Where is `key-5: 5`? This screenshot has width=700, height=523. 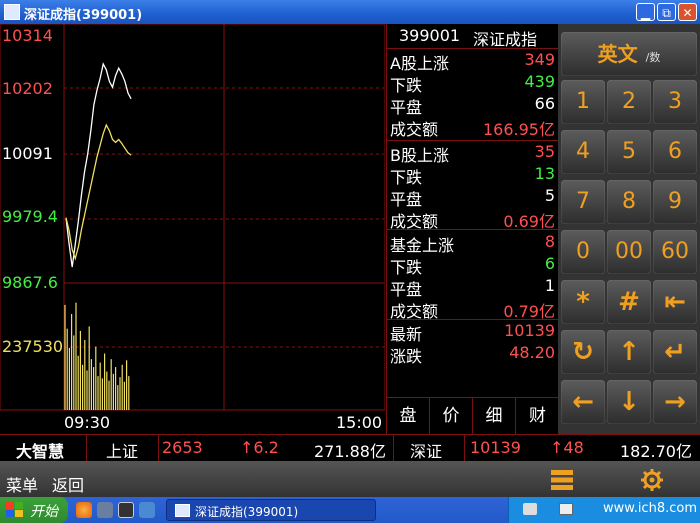 key-5: 5 is located at coordinates (629, 152).